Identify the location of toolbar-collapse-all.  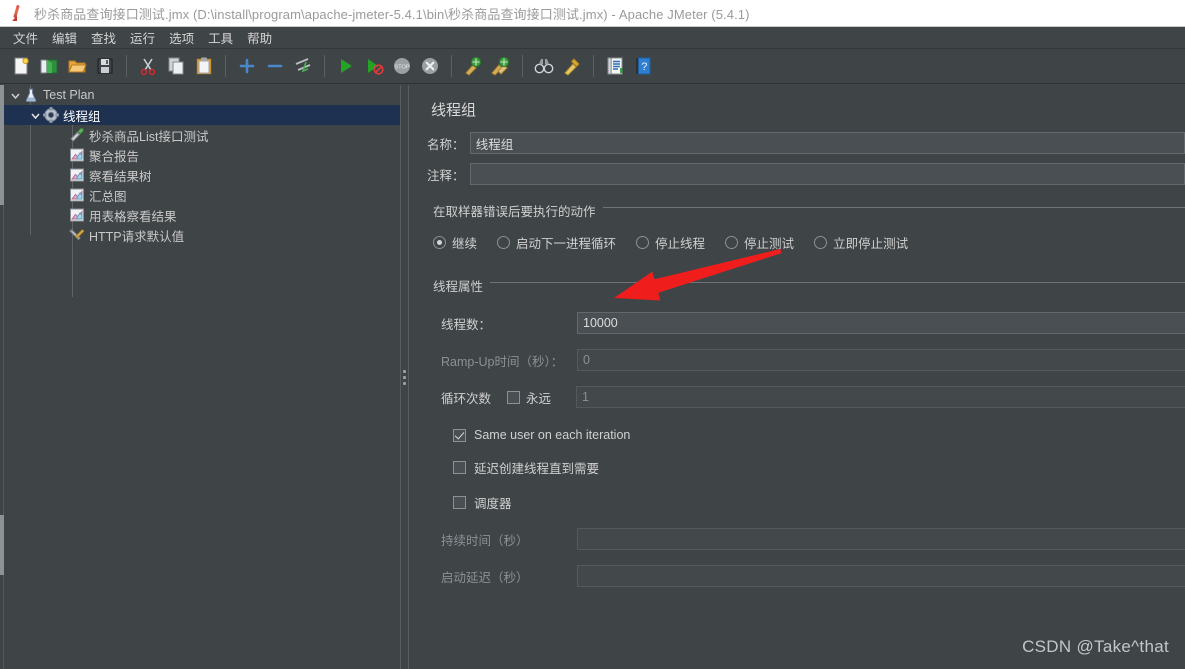
(275, 66).